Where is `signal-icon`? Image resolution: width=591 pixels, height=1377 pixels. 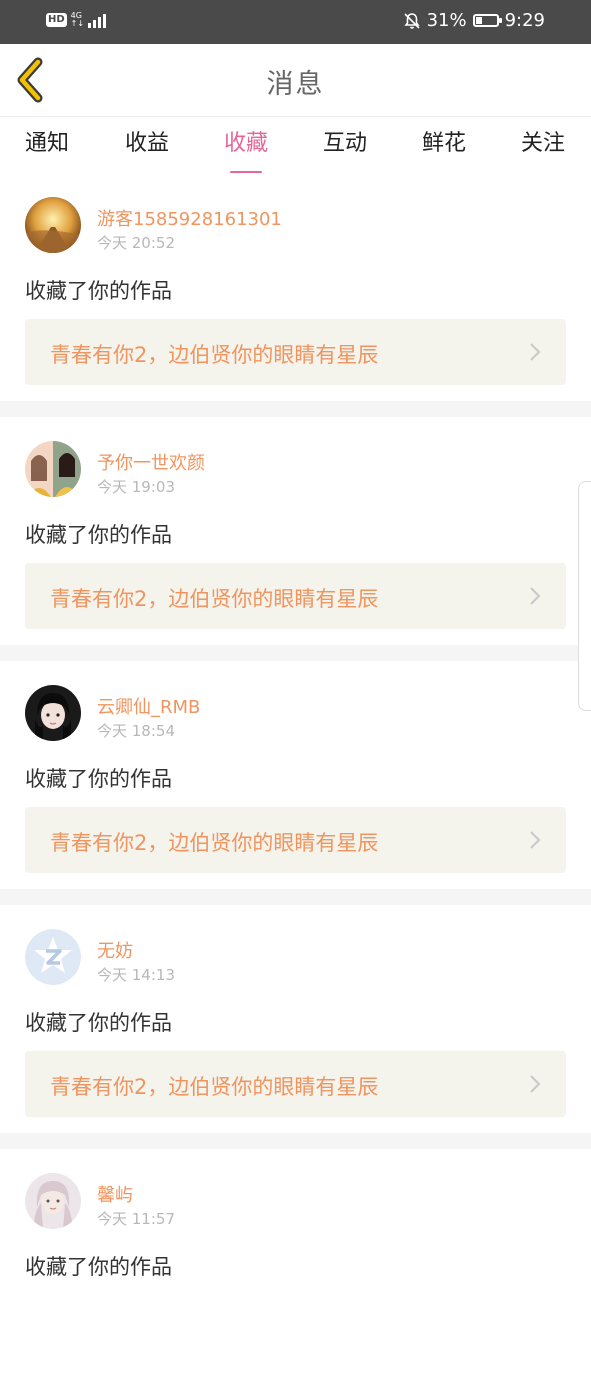
signal-icon is located at coordinates (97, 20).